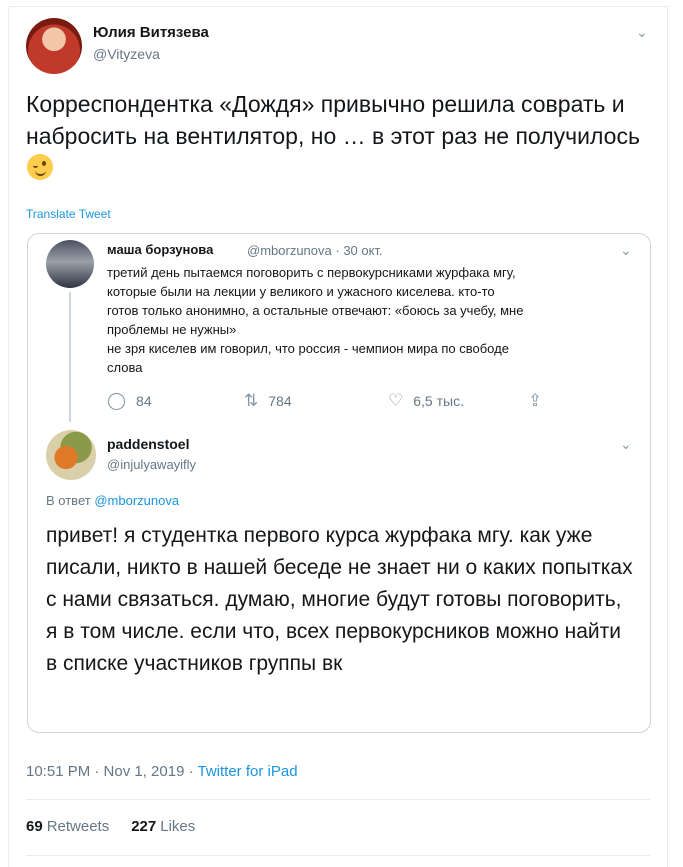 The image size is (683, 867). What do you see at coordinates (248, 771) in the screenshot?
I see `tweet-source: Twitter for iPad` at bounding box center [248, 771].